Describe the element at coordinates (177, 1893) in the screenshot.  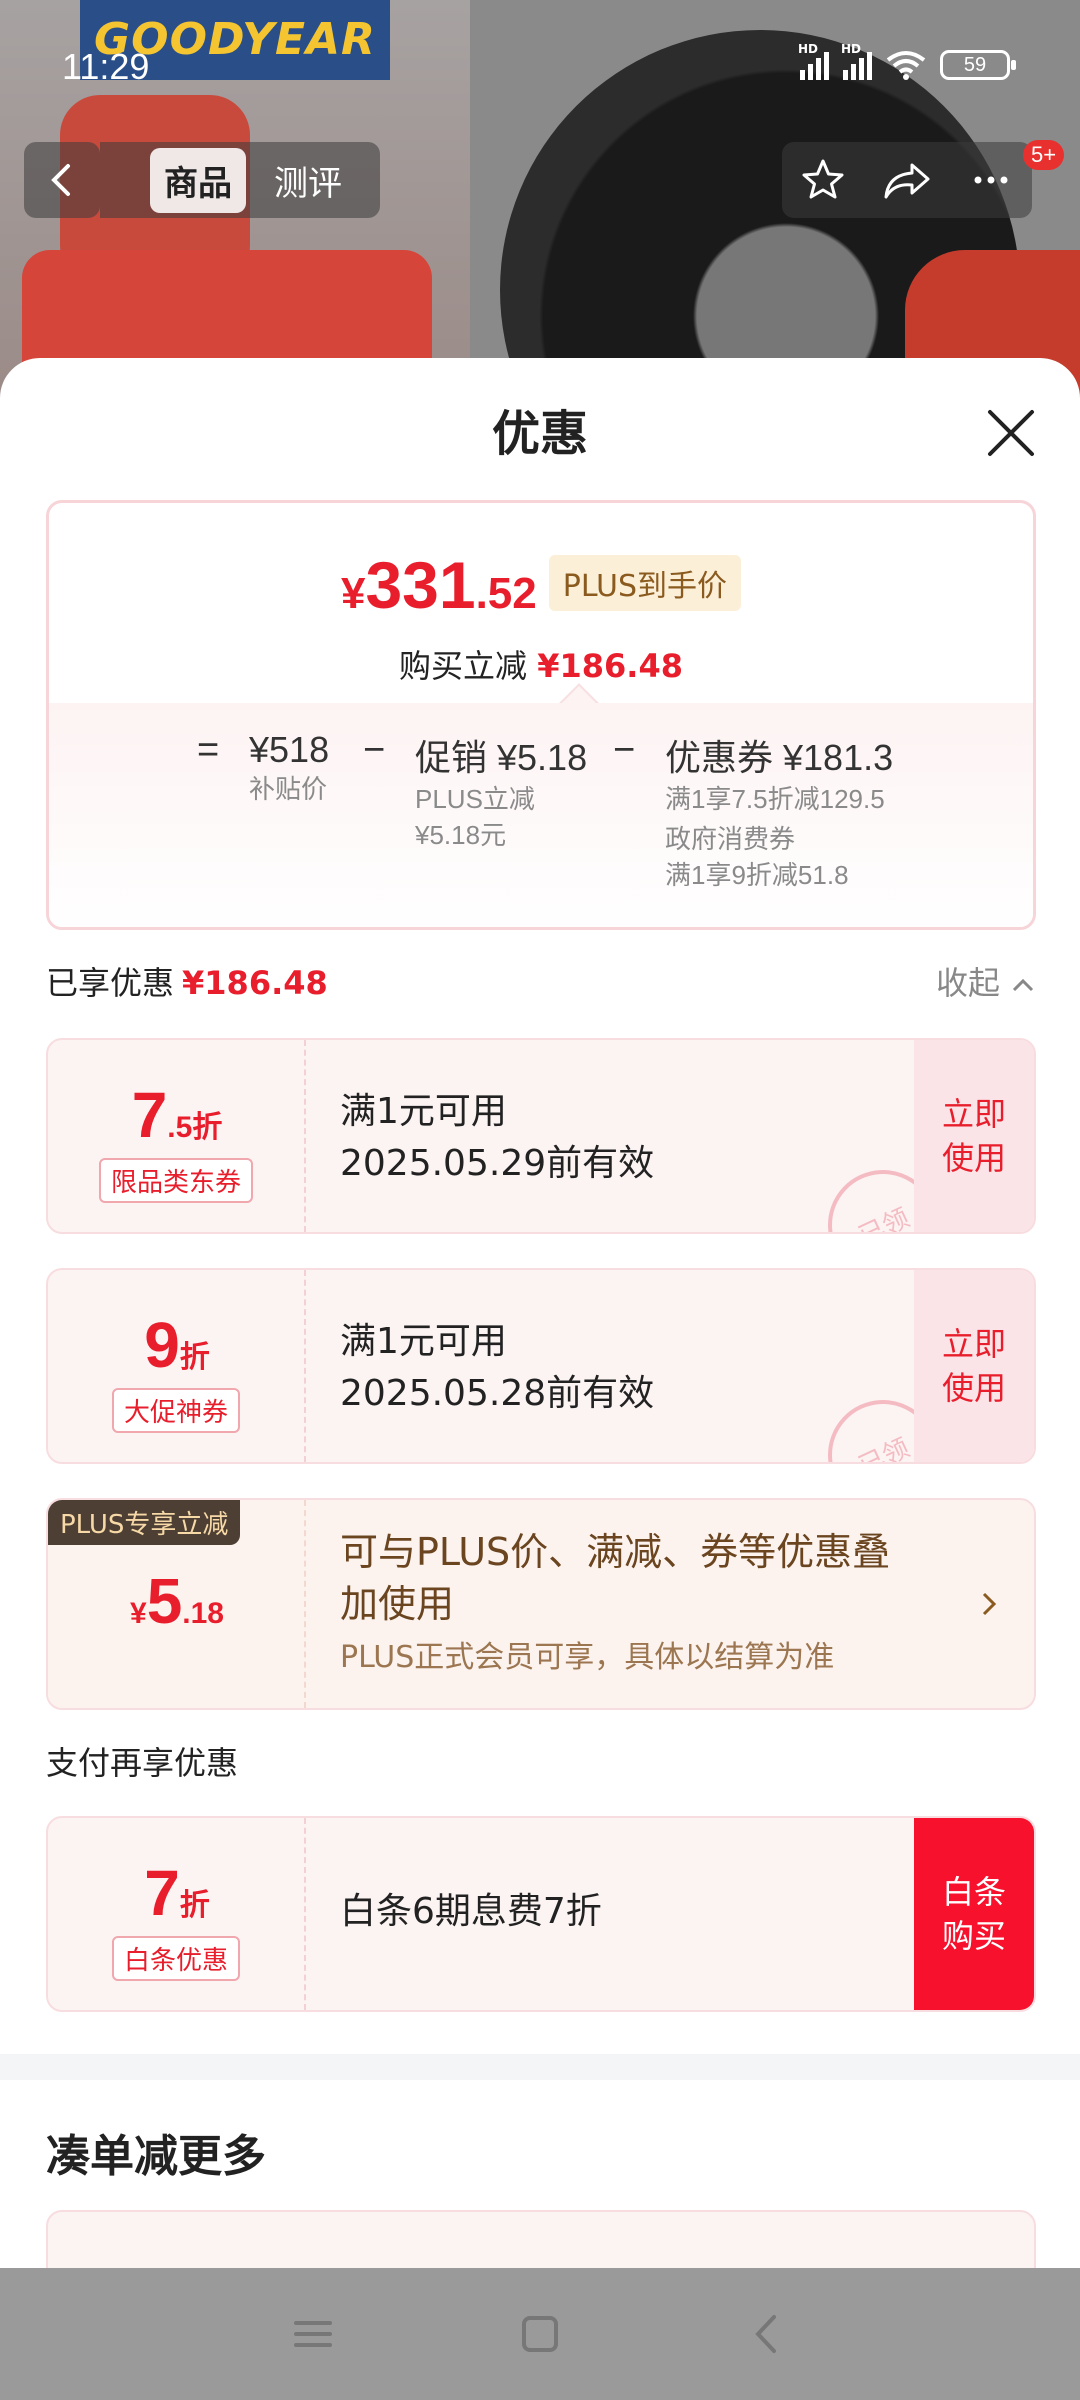
I see `baitiao-discount-value: 7折` at that location.